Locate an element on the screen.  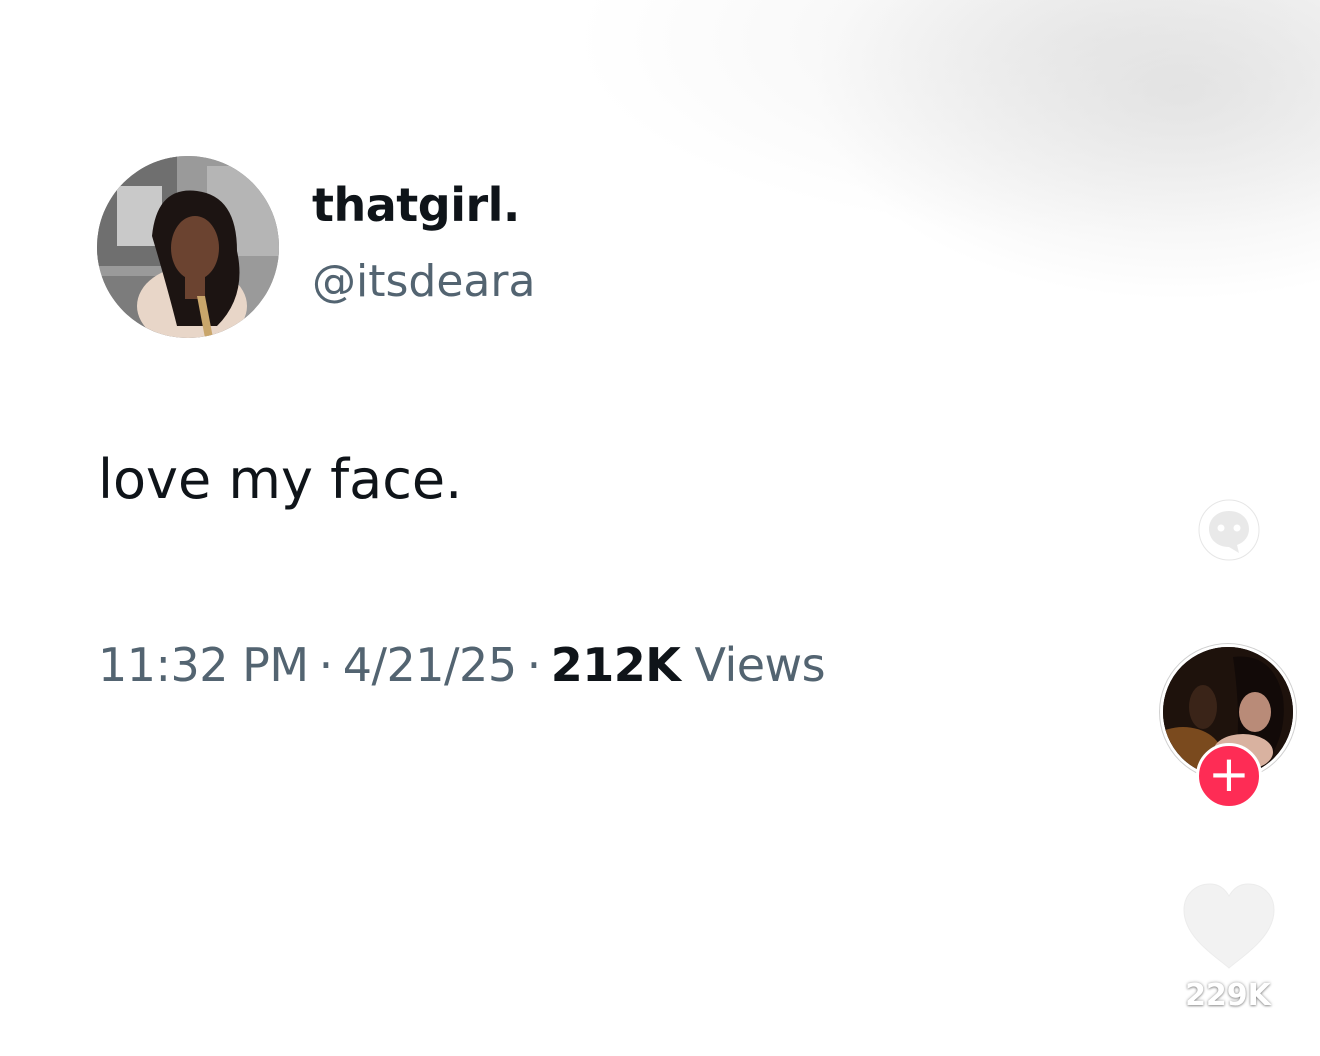
tweet-meta: 11:32 PM · 4/21/25 · 212K Views is located at coordinates (462, 665).